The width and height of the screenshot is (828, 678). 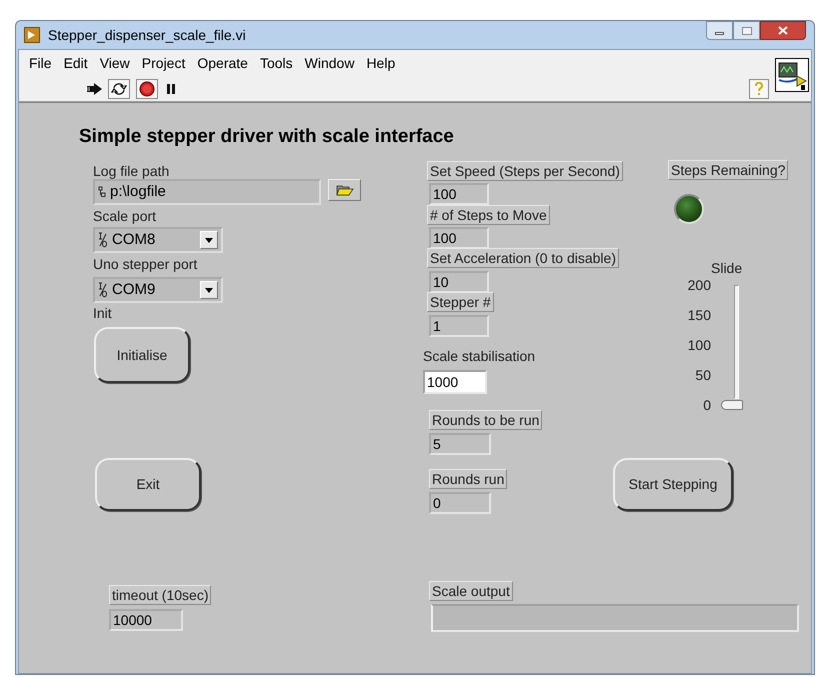 I want to click on port-dropdown: COM8, so click(x=158, y=240).